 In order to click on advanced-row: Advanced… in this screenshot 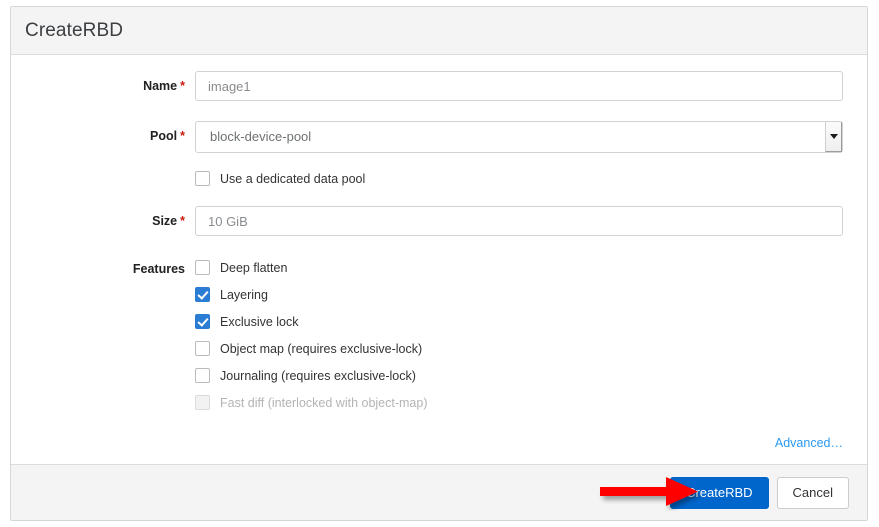, I will do `click(809, 443)`.